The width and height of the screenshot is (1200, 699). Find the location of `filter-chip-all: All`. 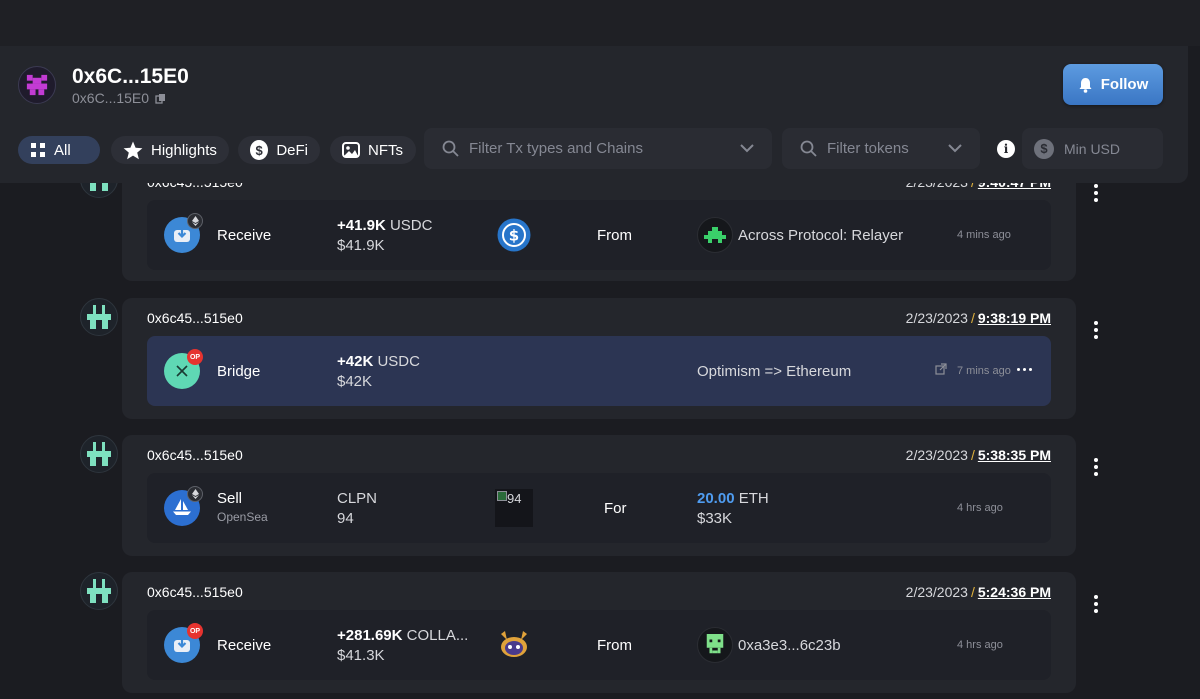

filter-chip-all: All is located at coordinates (59, 150).